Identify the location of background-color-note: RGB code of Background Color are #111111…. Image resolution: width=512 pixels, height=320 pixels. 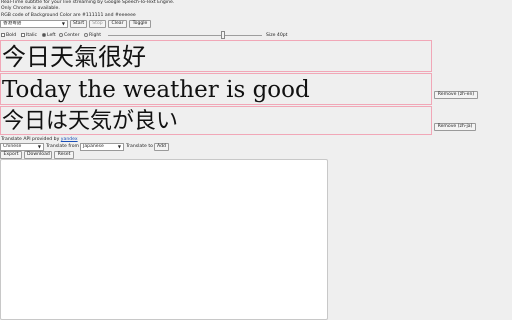
(68, 15).